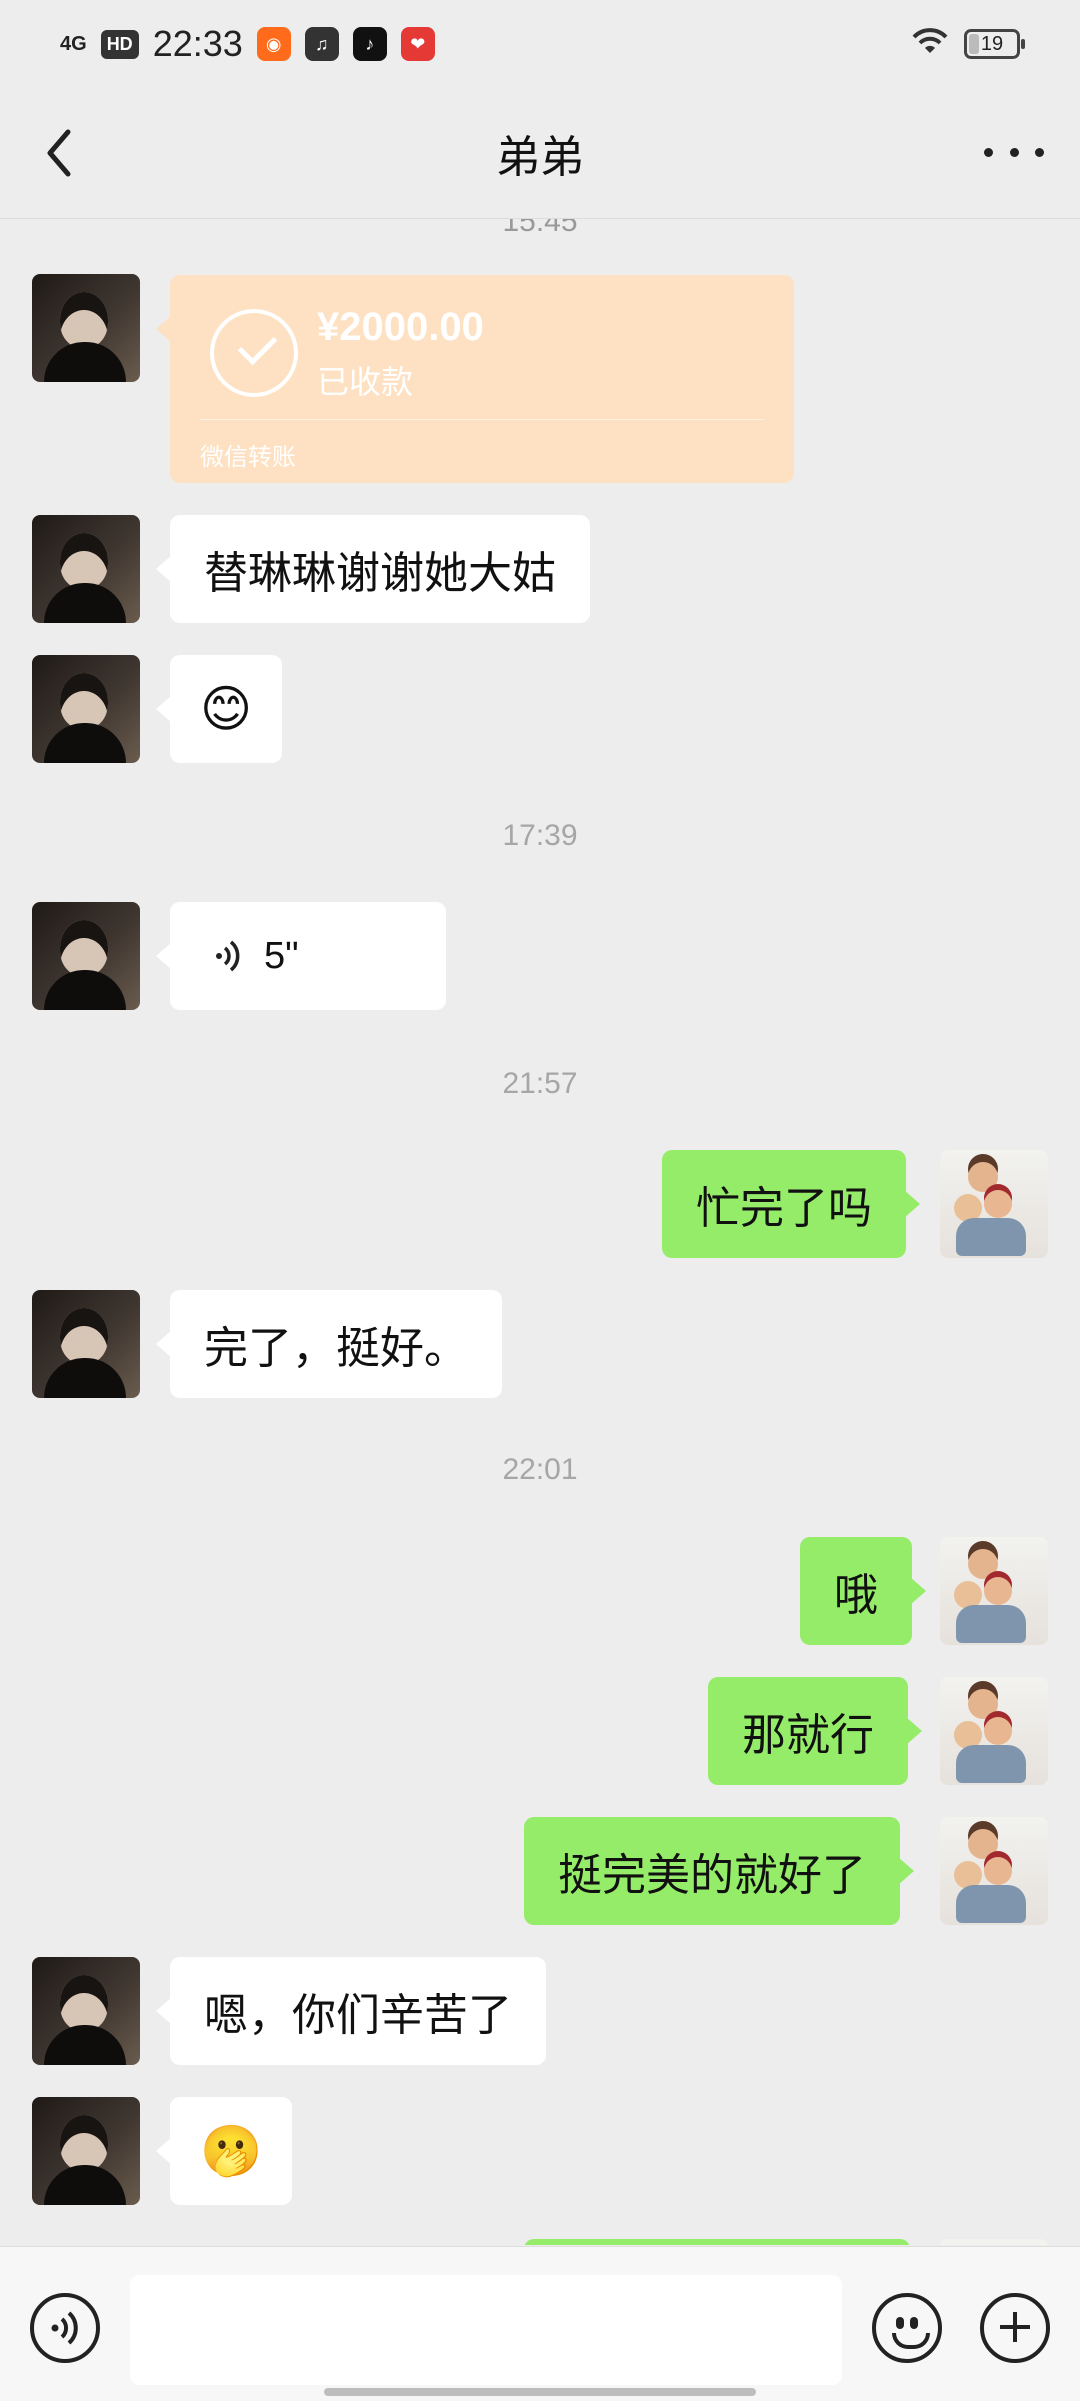 The height and width of the screenshot is (2401, 1080). What do you see at coordinates (73, 44) in the screenshot?
I see `network-label: 4G` at bounding box center [73, 44].